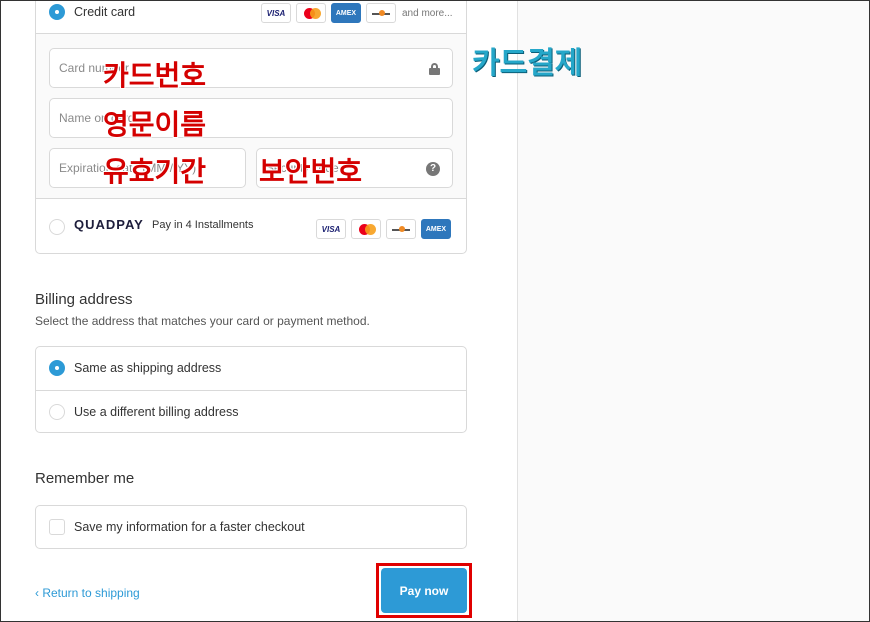  Describe the element at coordinates (424, 590) in the screenshot. I see `pay-now-button: Pay now` at that location.